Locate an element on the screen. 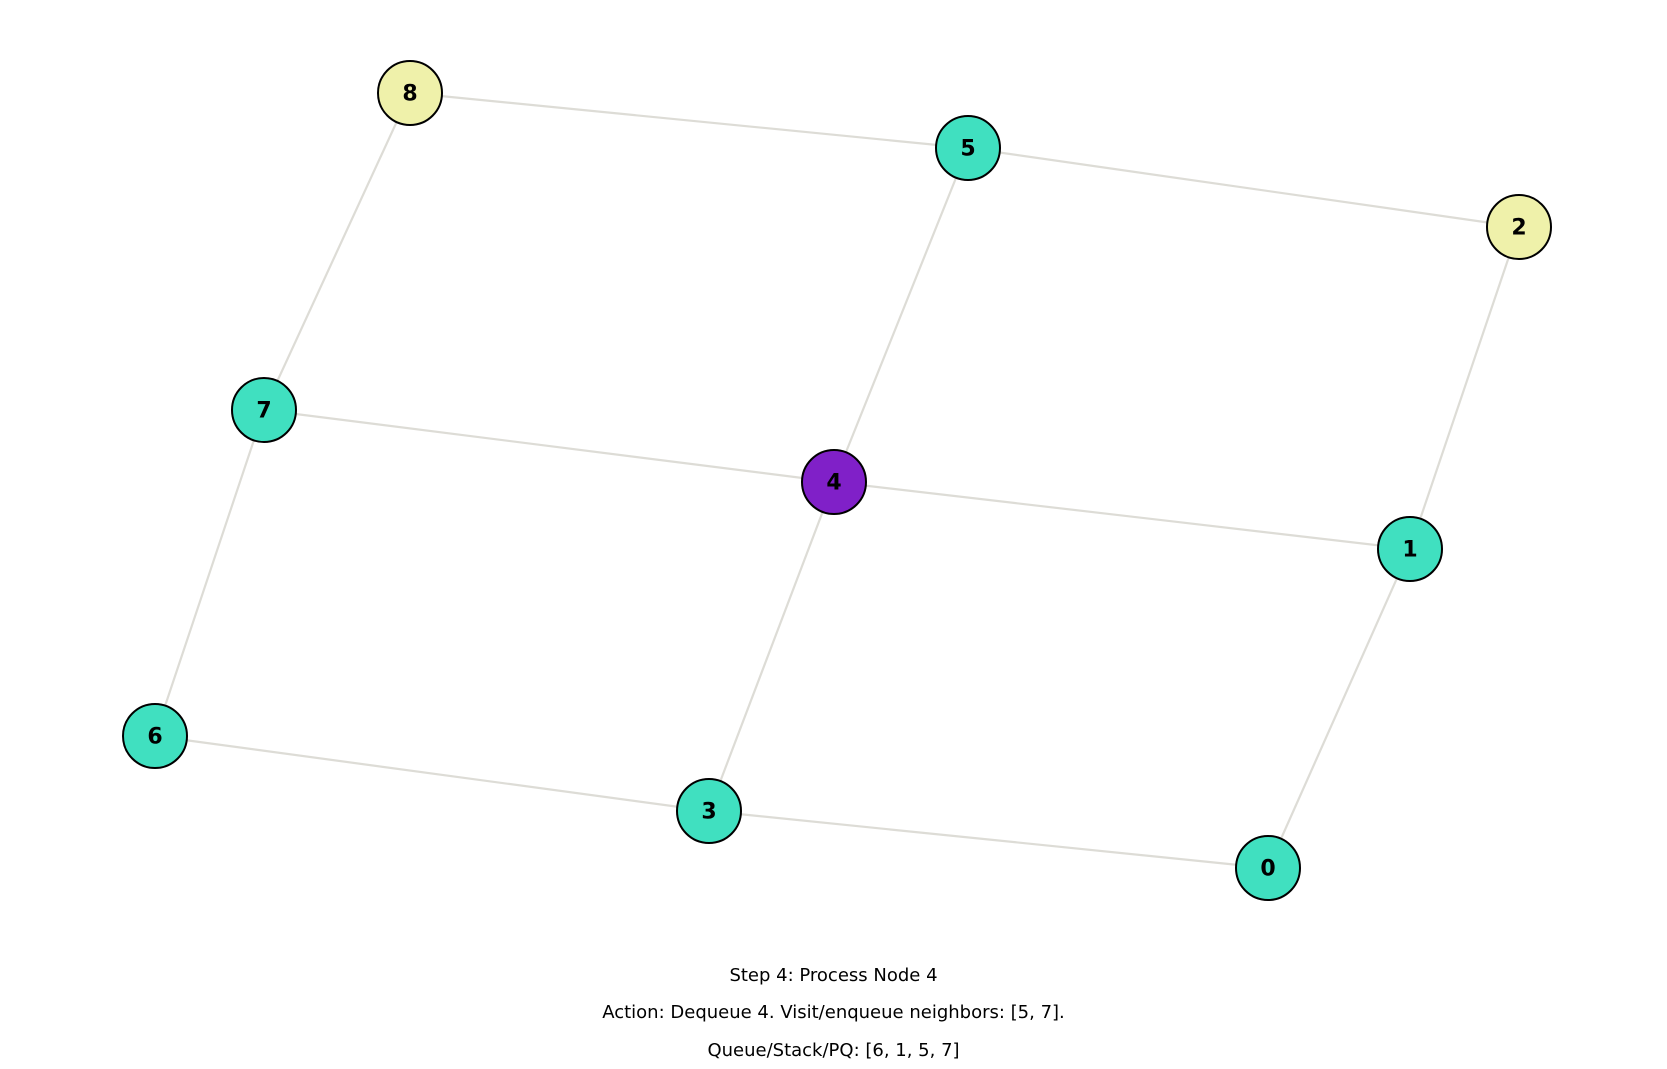 This screenshot has height=1069, width=1667. node-6: 6 is located at coordinates (155, 736).